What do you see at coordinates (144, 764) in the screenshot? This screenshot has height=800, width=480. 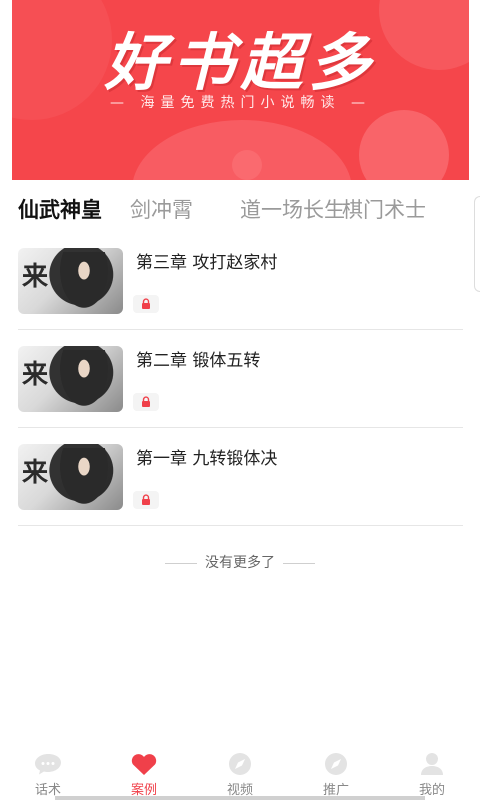 I see `heart-icon` at bounding box center [144, 764].